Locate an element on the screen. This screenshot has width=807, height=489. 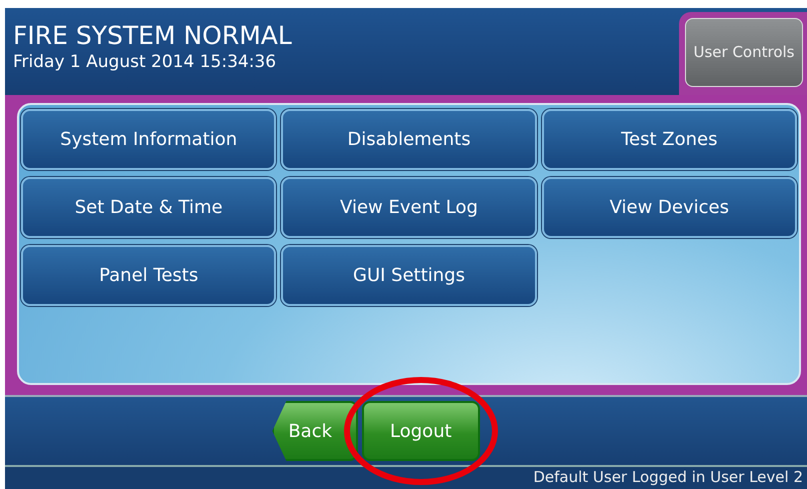
menu-button: System Information is located at coordinates (148, 139).